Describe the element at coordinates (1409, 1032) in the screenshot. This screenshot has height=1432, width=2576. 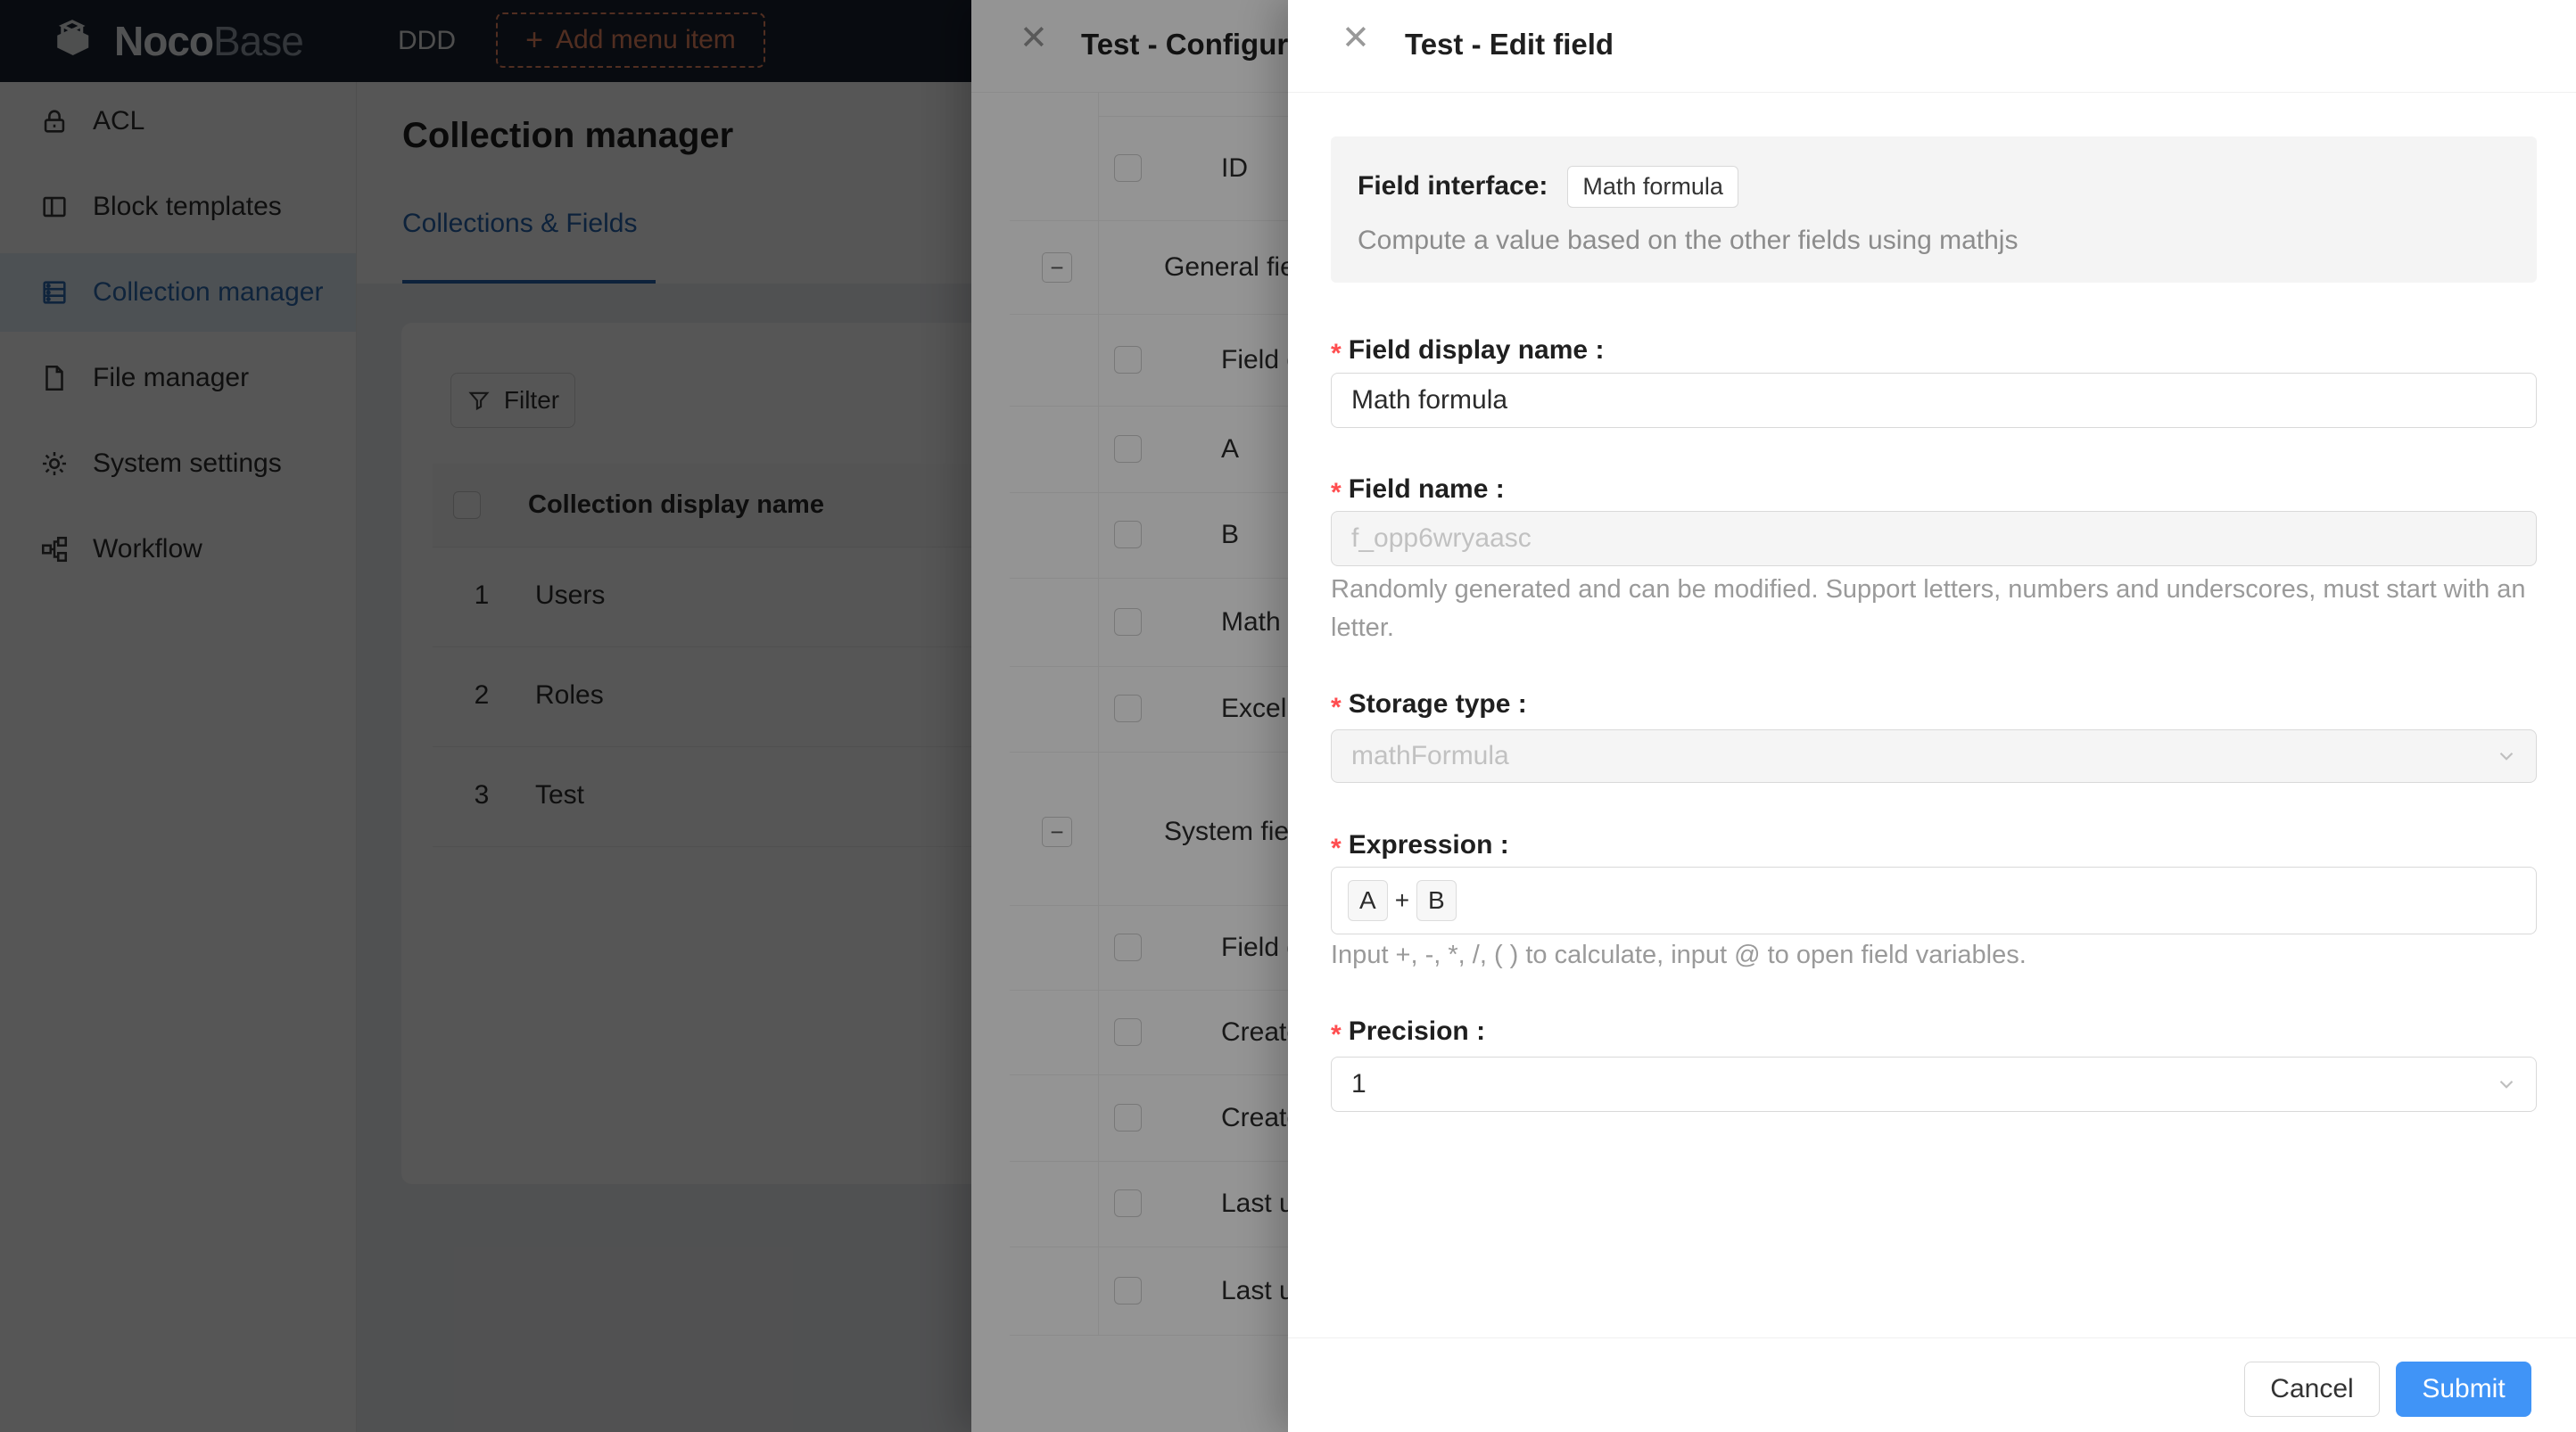
I see `precision-label: * Precision :` at that location.